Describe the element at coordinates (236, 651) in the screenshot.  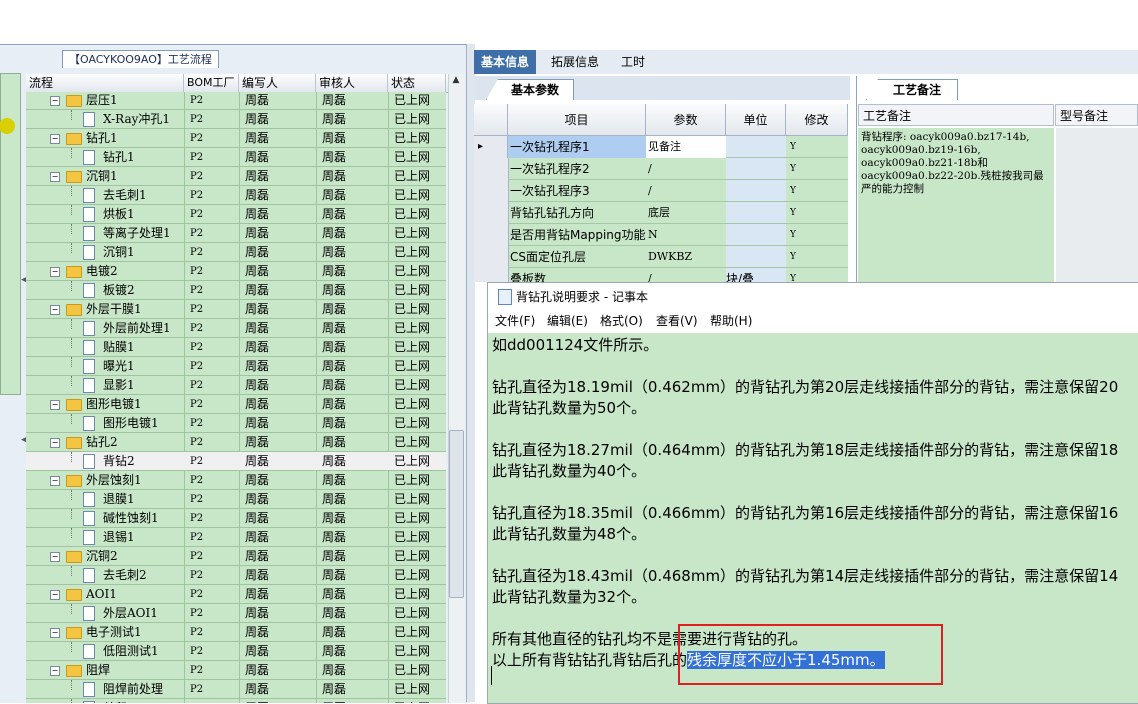
I see `tree-row: 低阻测试1 P2 周磊 周磊 已上网` at that location.